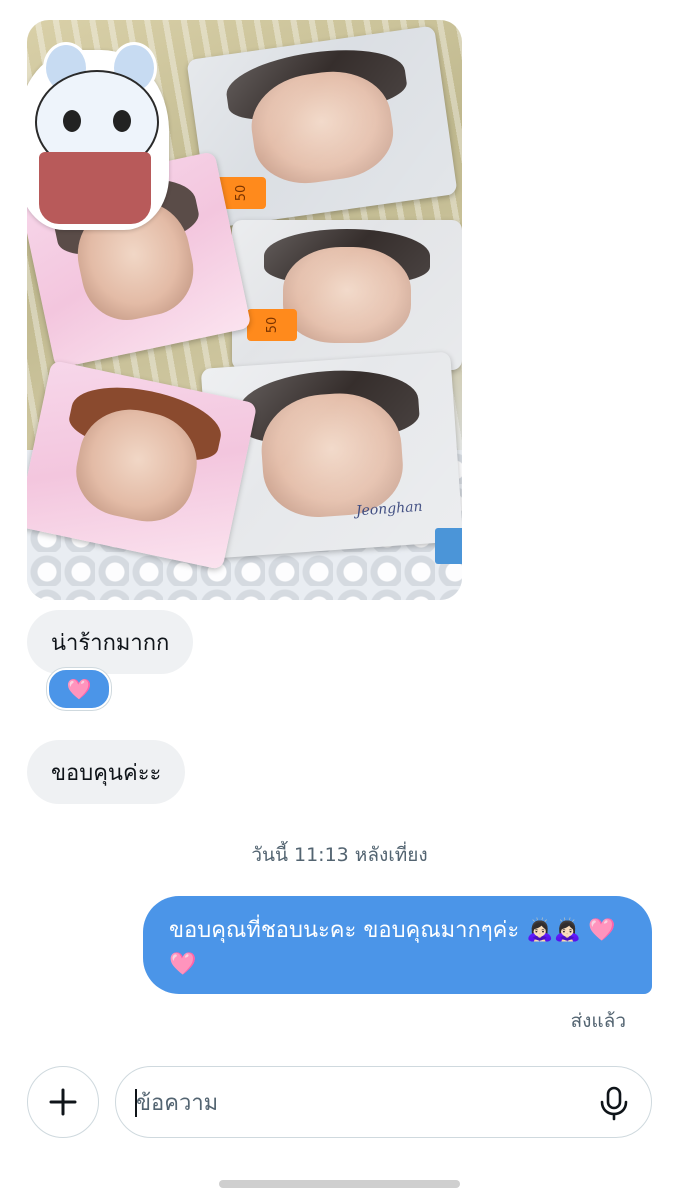 This screenshot has height=1199, width=679. Describe the element at coordinates (356, 1103) in the screenshot. I see `message-input` at that location.